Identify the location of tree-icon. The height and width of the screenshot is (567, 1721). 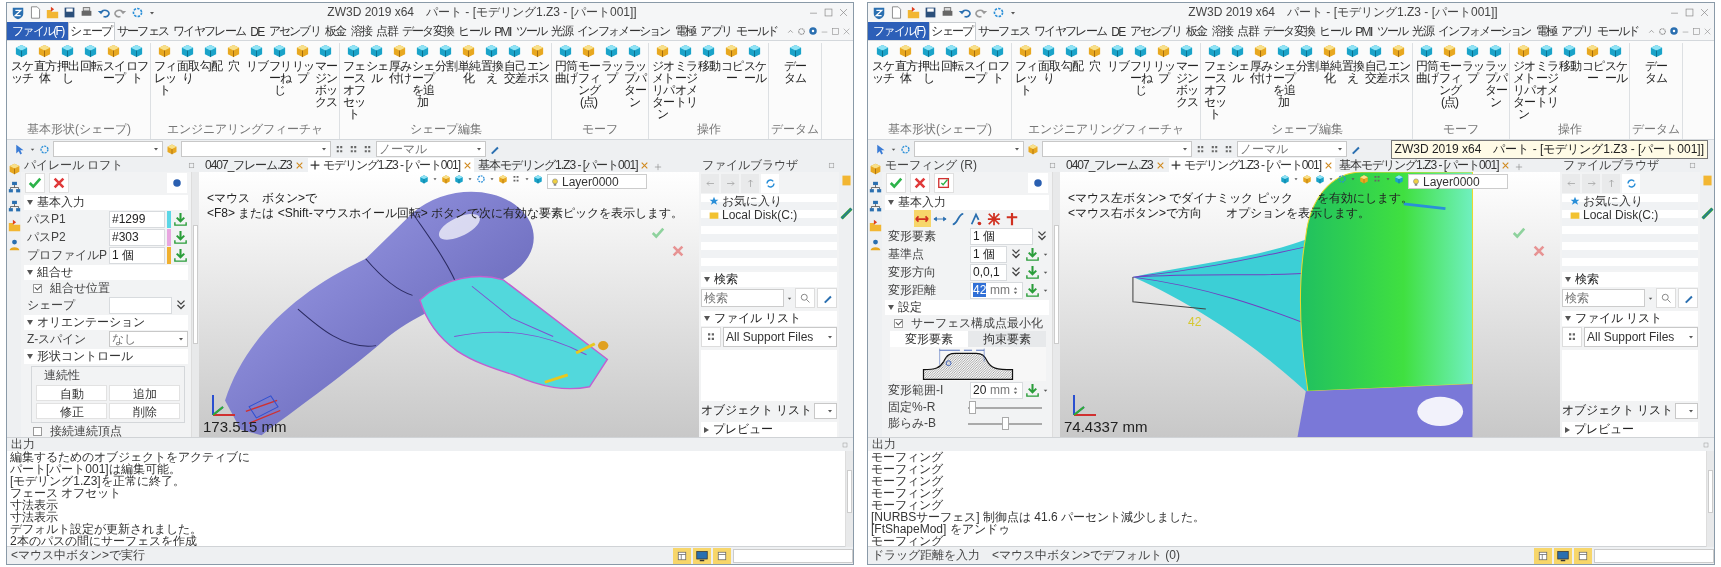
(14, 187).